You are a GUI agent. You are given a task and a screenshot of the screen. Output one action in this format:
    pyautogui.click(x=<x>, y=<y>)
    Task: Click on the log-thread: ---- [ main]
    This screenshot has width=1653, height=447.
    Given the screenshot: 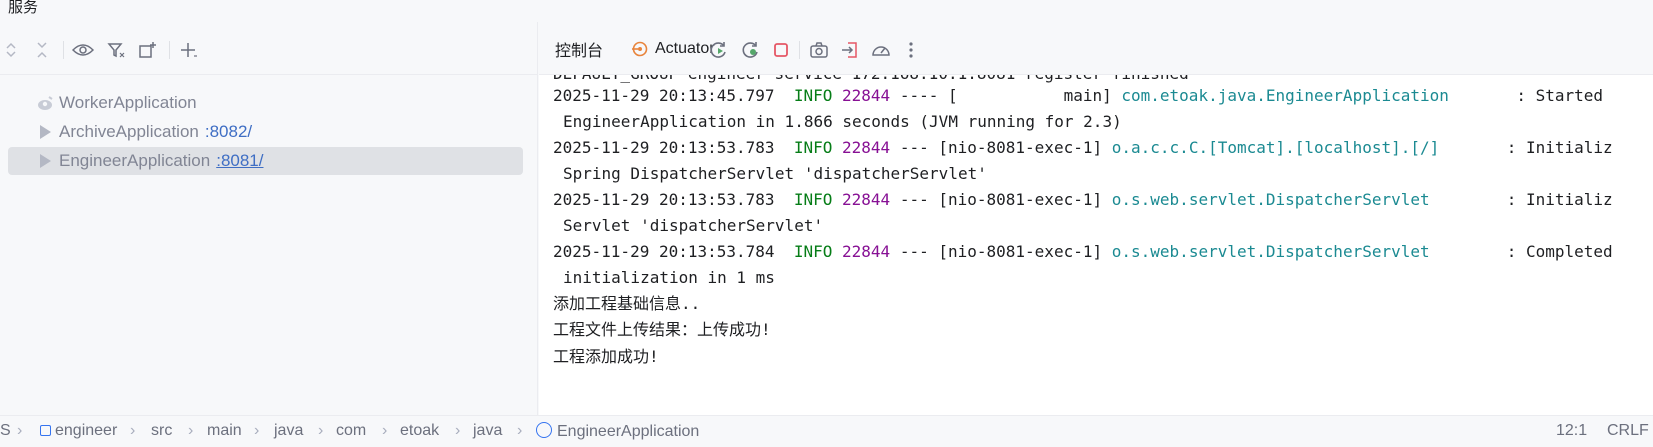 What is the action you would take?
    pyautogui.click(x=1005, y=95)
    